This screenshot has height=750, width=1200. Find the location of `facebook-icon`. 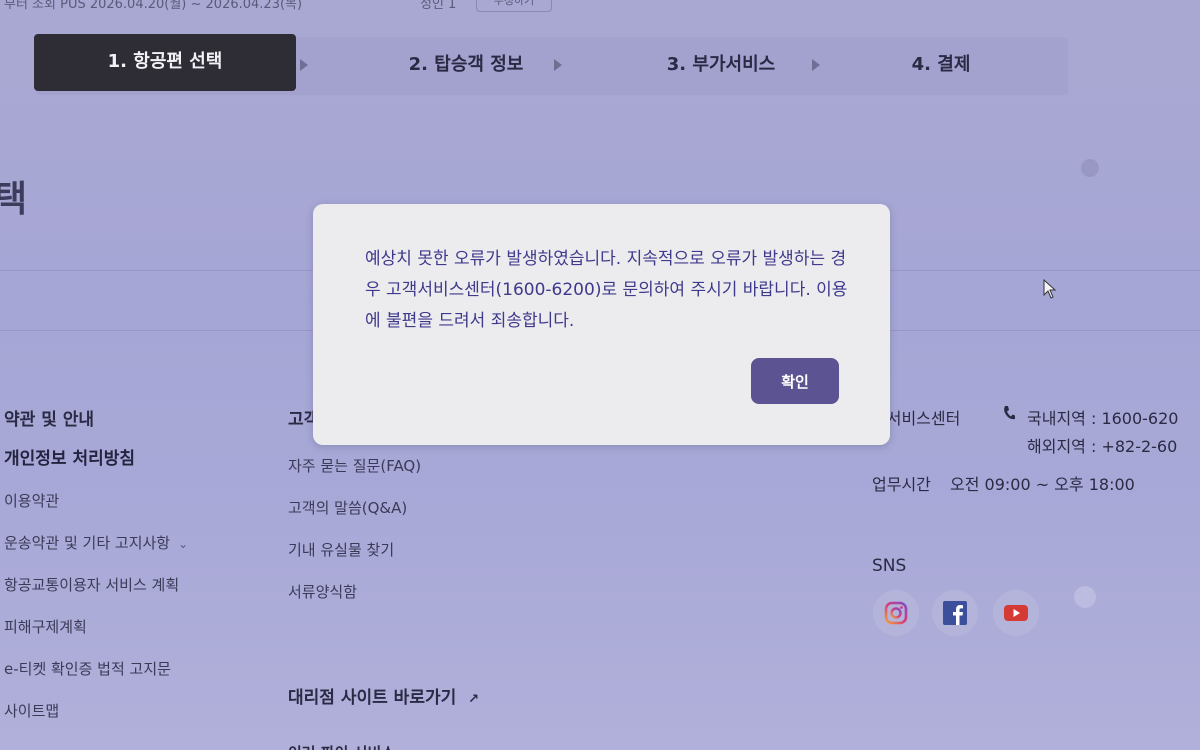

facebook-icon is located at coordinates (955, 613).